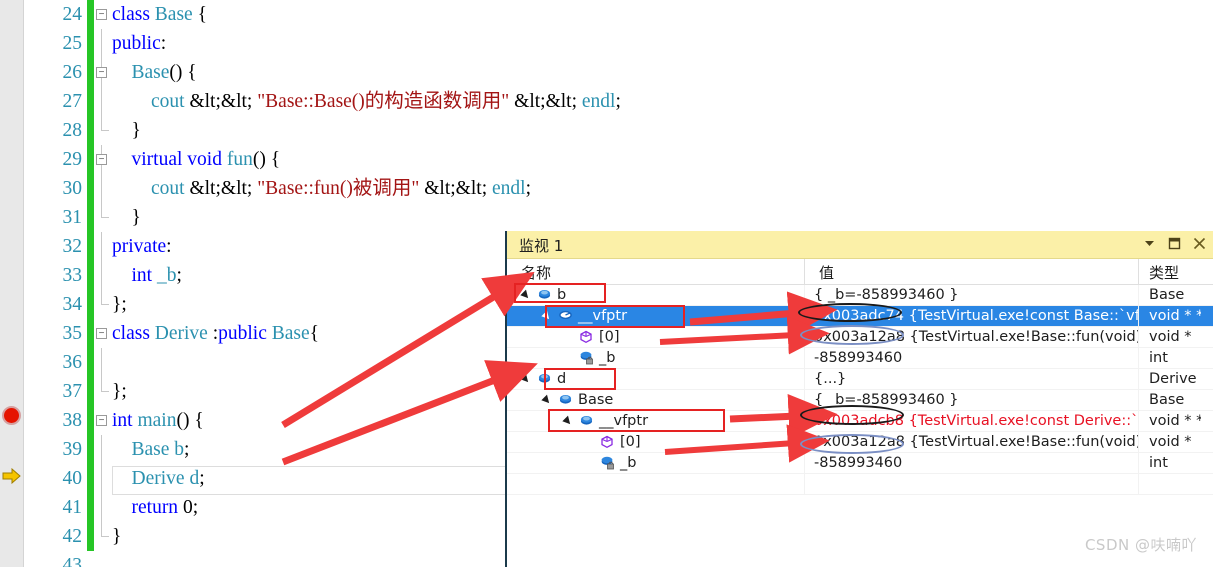  What do you see at coordinates (628, 463) in the screenshot?
I see `watch-row-name: _b` at bounding box center [628, 463].